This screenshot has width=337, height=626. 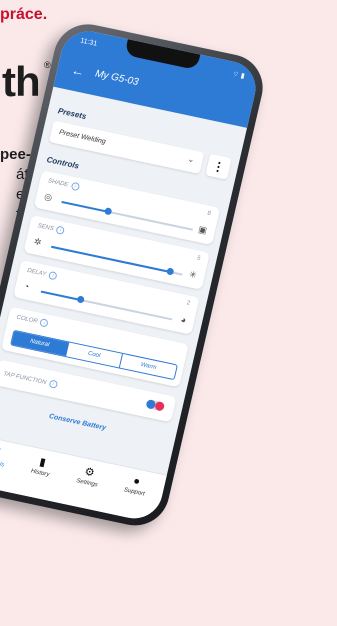 What do you see at coordinates (63, 184) in the screenshot?
I see `shade-label: SHADE i` at bounding box center [63, 184].